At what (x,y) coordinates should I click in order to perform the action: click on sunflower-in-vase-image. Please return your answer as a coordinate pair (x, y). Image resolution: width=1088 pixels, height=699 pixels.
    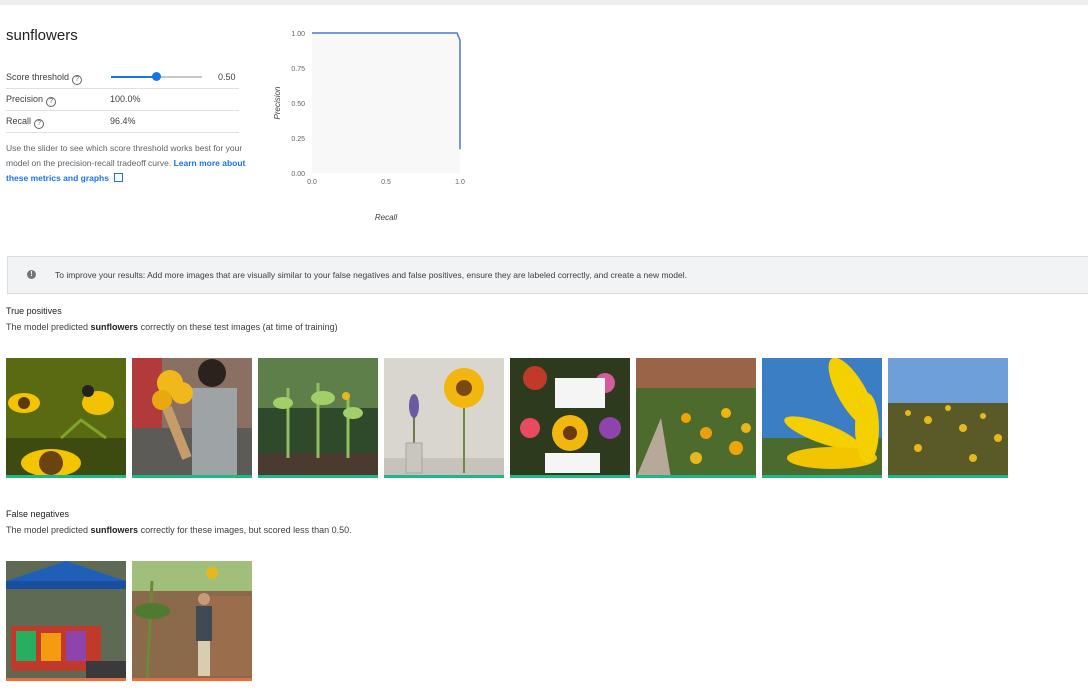
    Looking at the image, I should click on (444, 418).